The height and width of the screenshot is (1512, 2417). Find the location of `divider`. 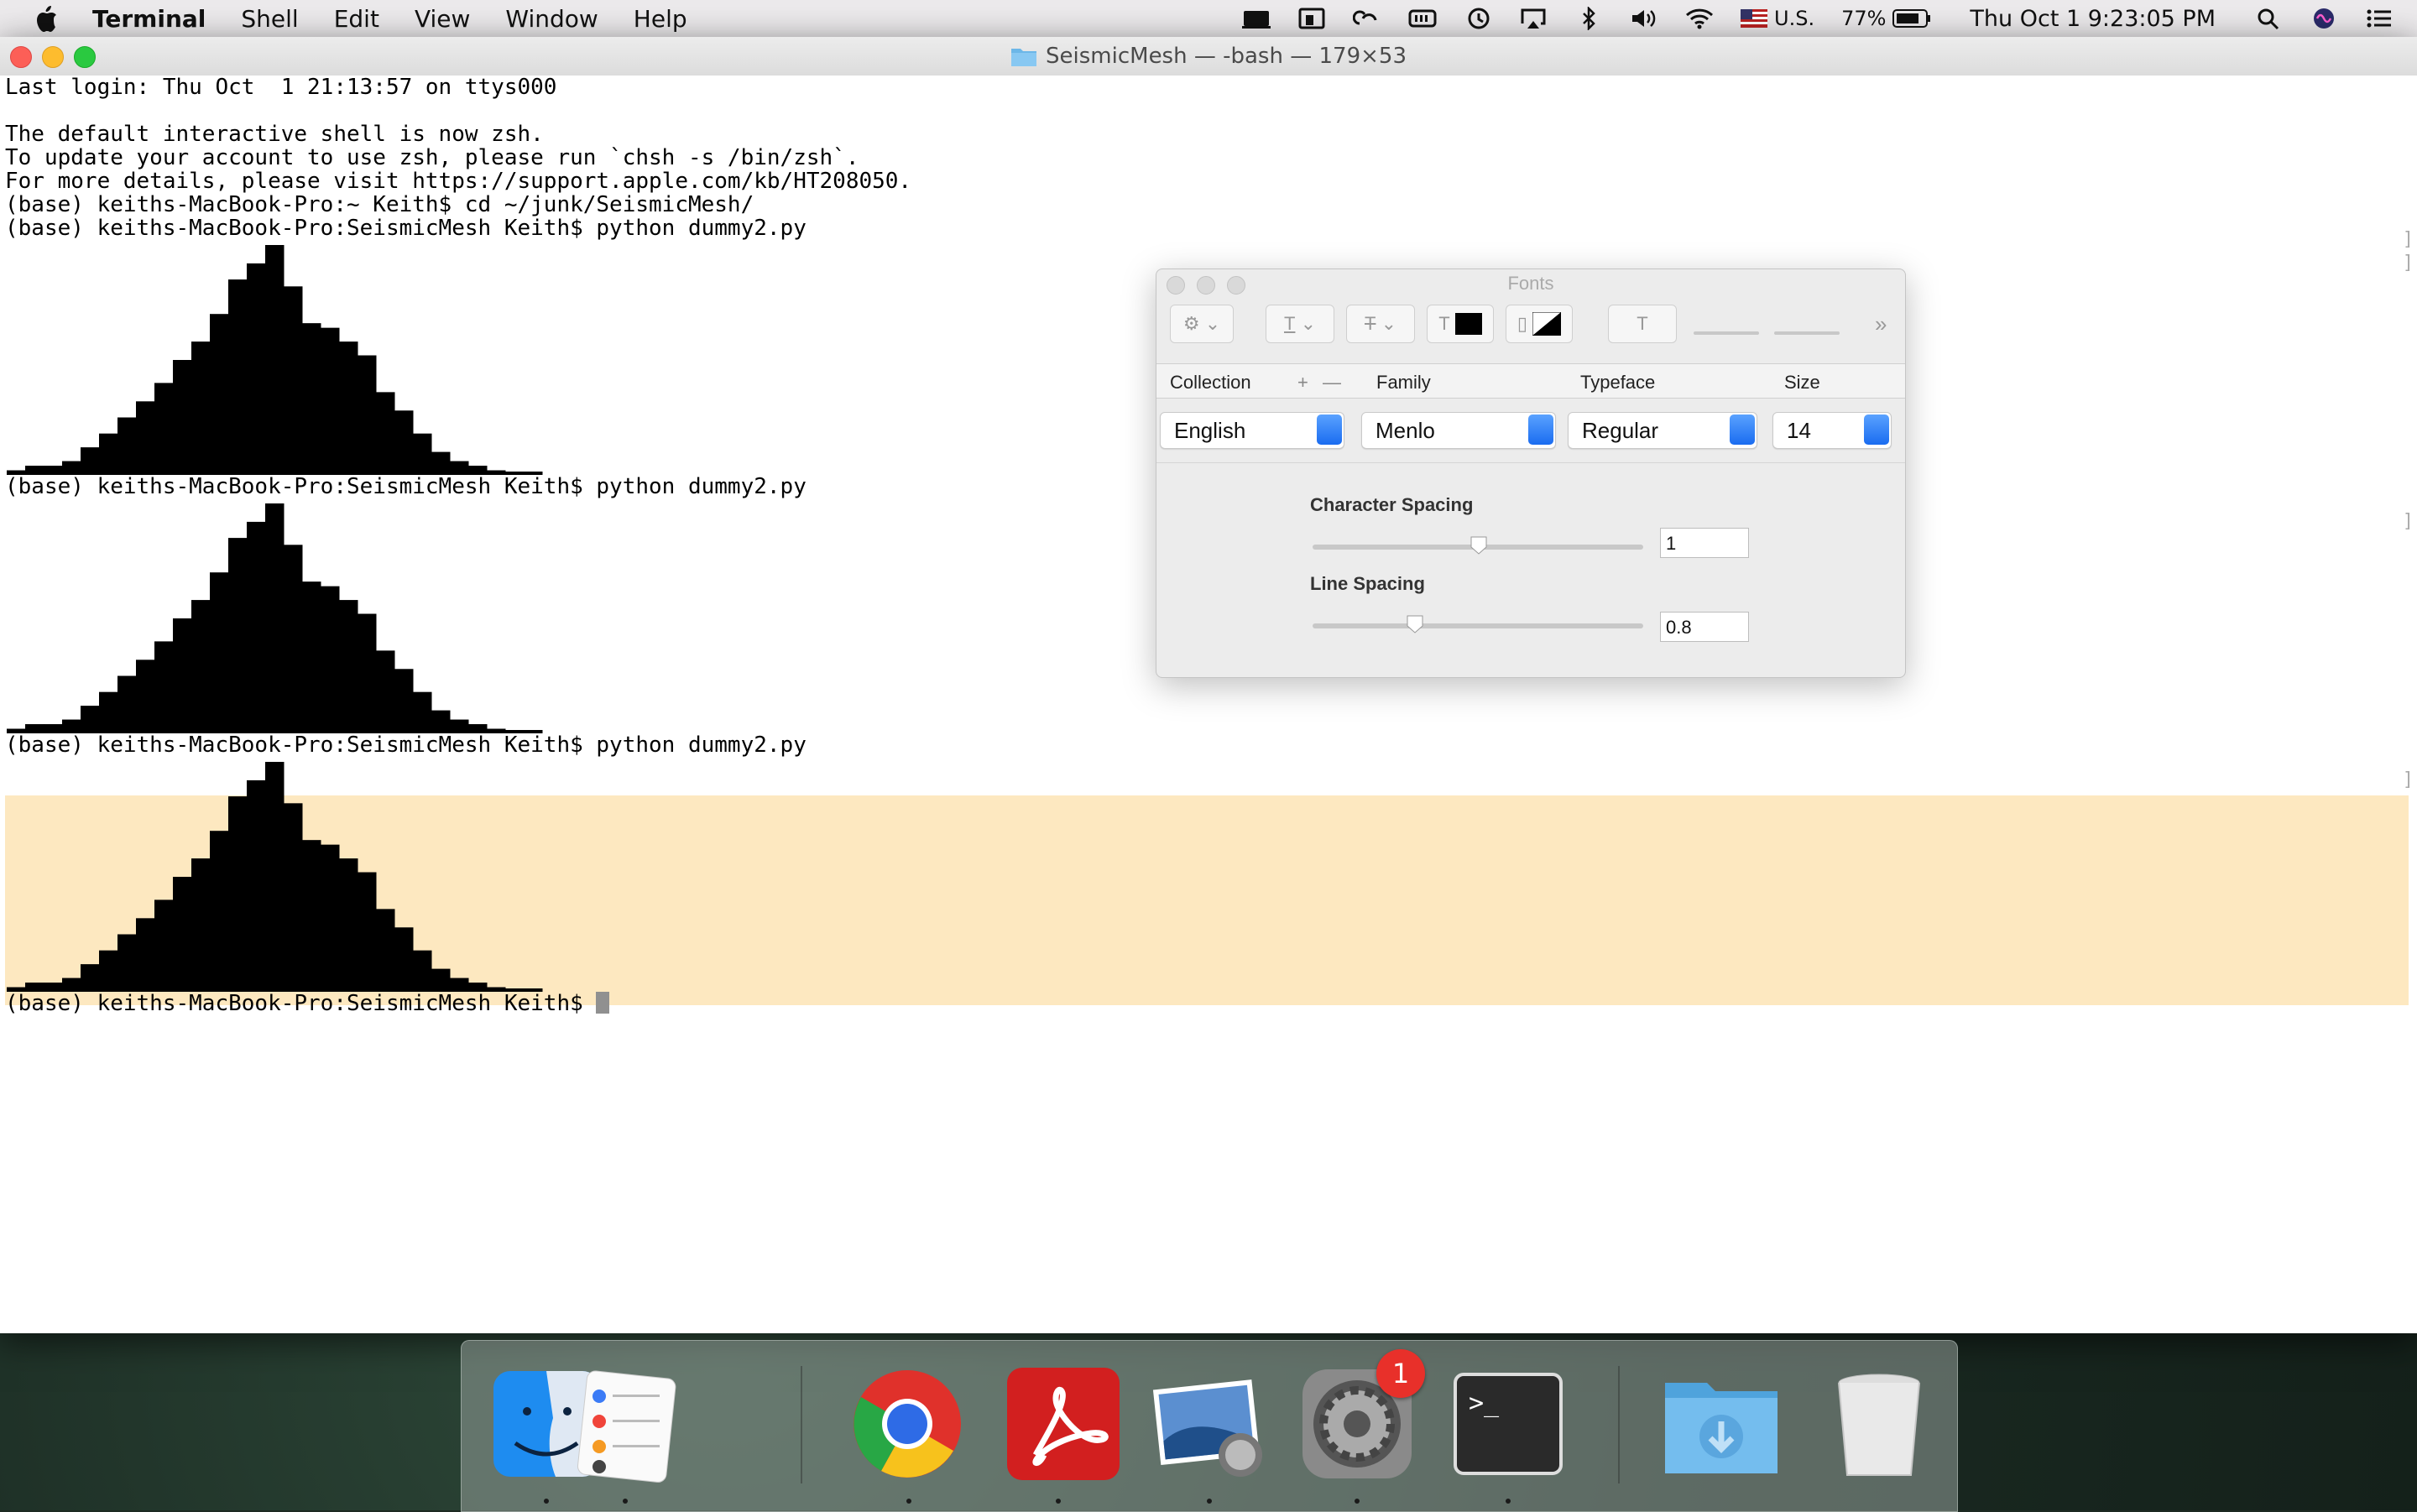

divider is located at coordinates (1530, 463).